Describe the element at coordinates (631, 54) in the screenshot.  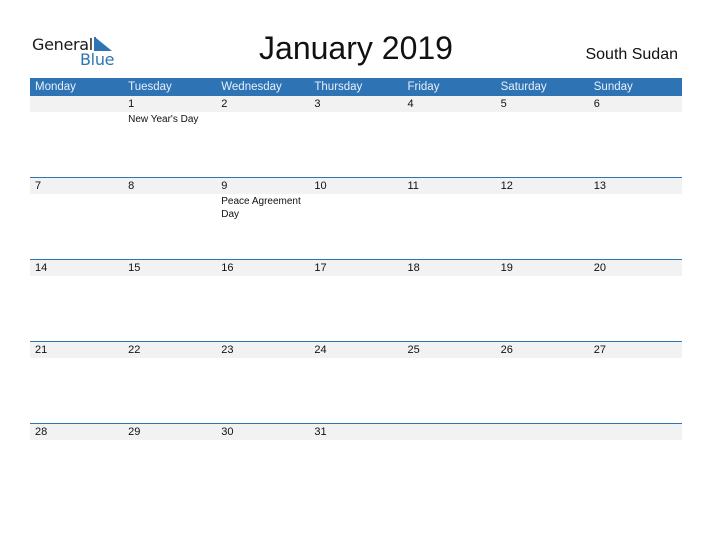
I see `country-label: South Sudan` at that location.